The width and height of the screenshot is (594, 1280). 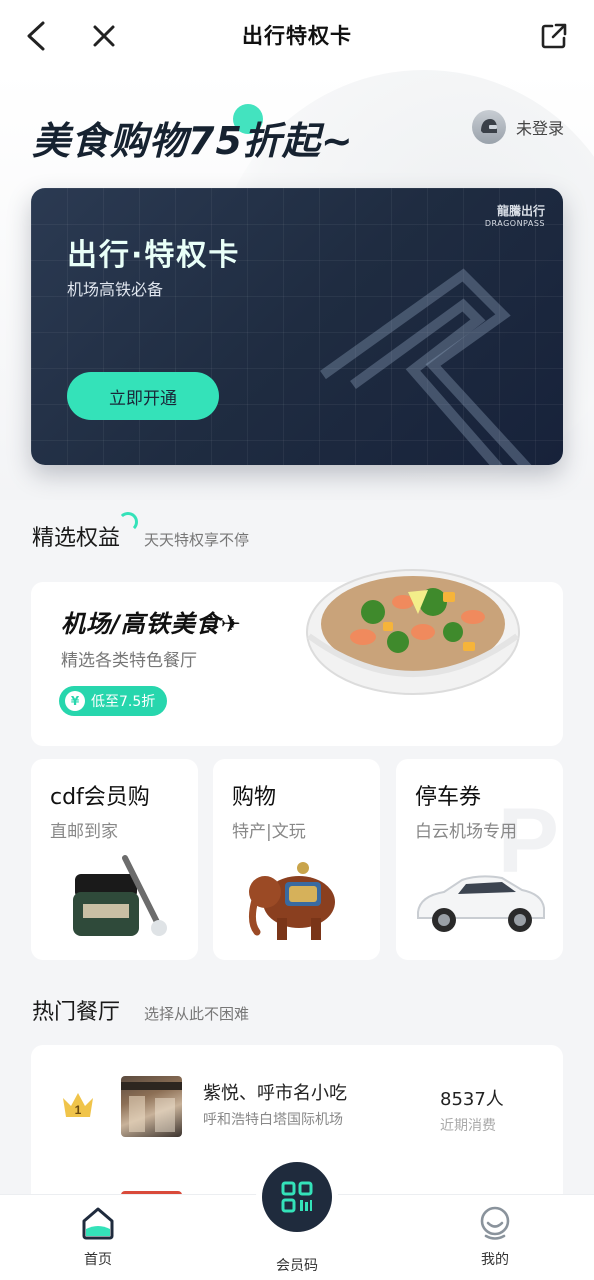 What do you see at coordinates (468, 1126) in the screenshot?
I see `consumer-count-label: 近期消费` at bounding box center [468, 1126].